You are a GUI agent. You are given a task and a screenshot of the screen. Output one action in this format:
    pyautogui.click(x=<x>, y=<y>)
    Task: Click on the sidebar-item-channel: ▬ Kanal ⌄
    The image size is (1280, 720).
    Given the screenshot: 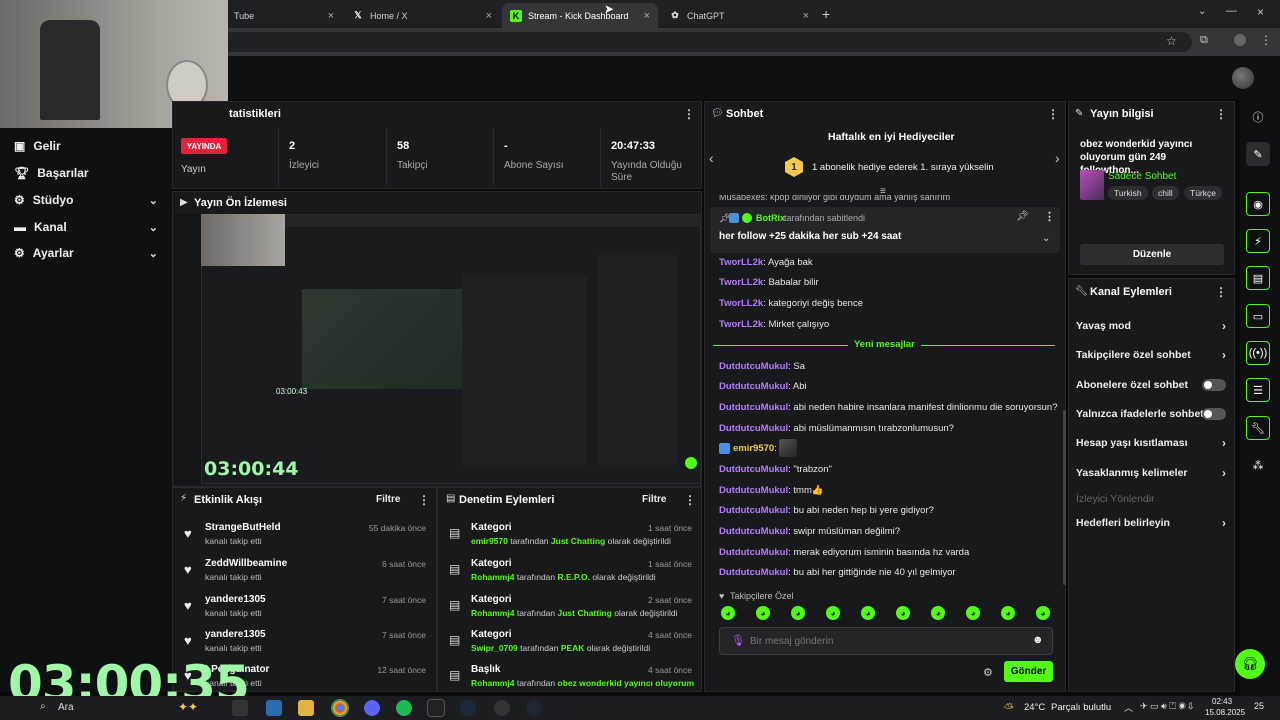 What is the action you would take?
    pyautogui.click(x=87, y=227)
    